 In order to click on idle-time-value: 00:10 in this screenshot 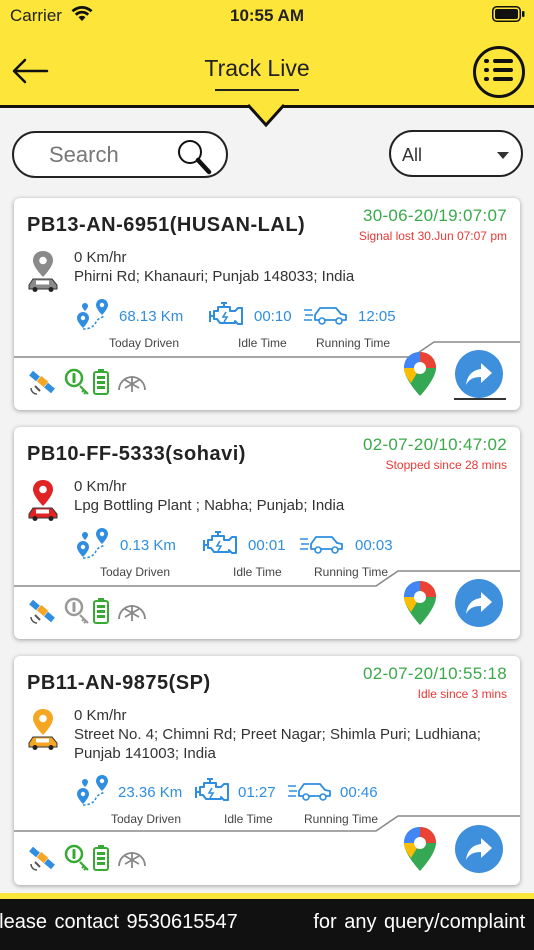, I will do `click(273, 316)`.